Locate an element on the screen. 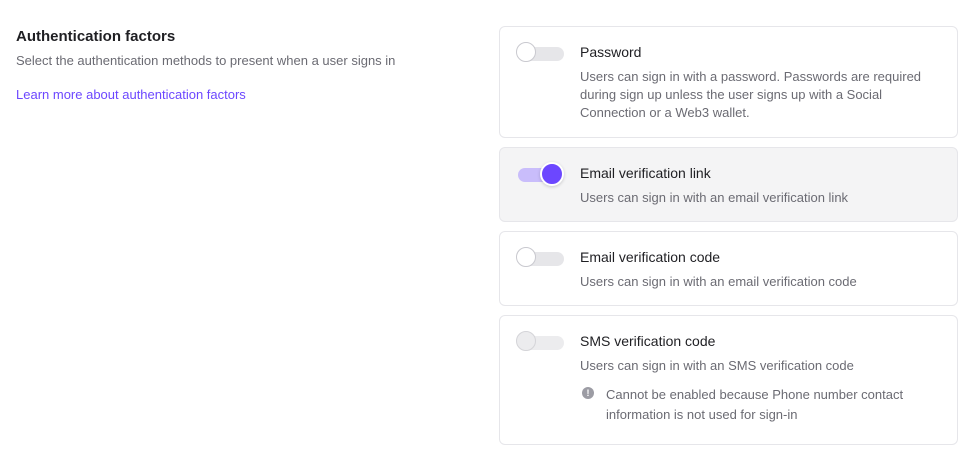  factor-title: SMS verification code is located at coordinates (648, 341).